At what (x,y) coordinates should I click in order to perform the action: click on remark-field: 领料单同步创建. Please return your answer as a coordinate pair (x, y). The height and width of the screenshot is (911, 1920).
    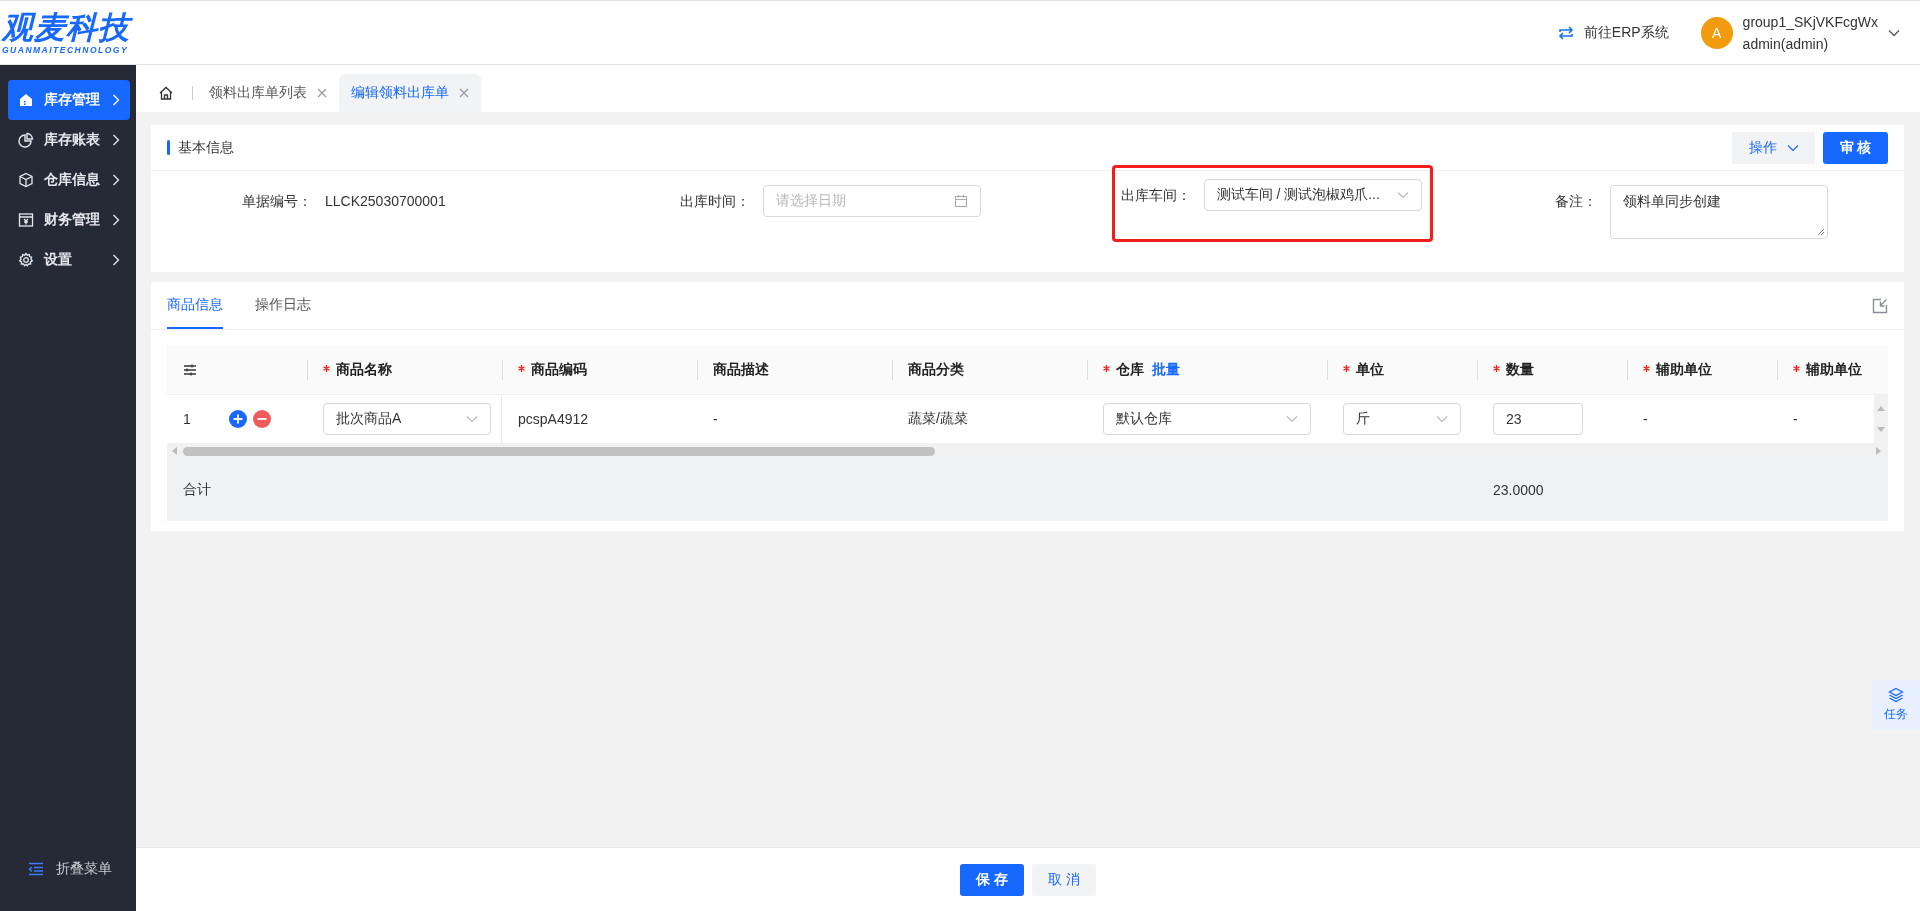
    Looking at the image, I should click on (1718, 212).